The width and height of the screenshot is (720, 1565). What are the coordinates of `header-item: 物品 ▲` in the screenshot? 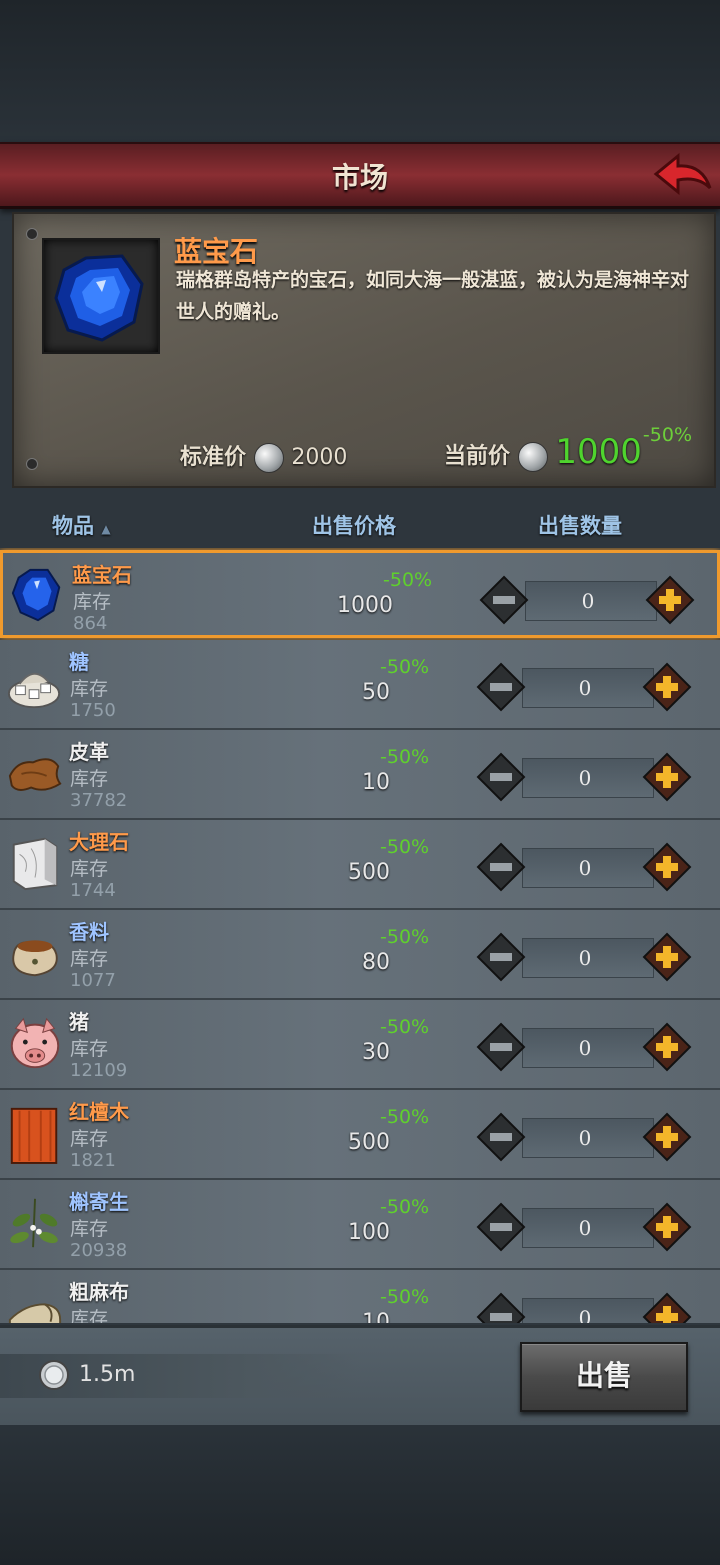 It's located at (81, 525).